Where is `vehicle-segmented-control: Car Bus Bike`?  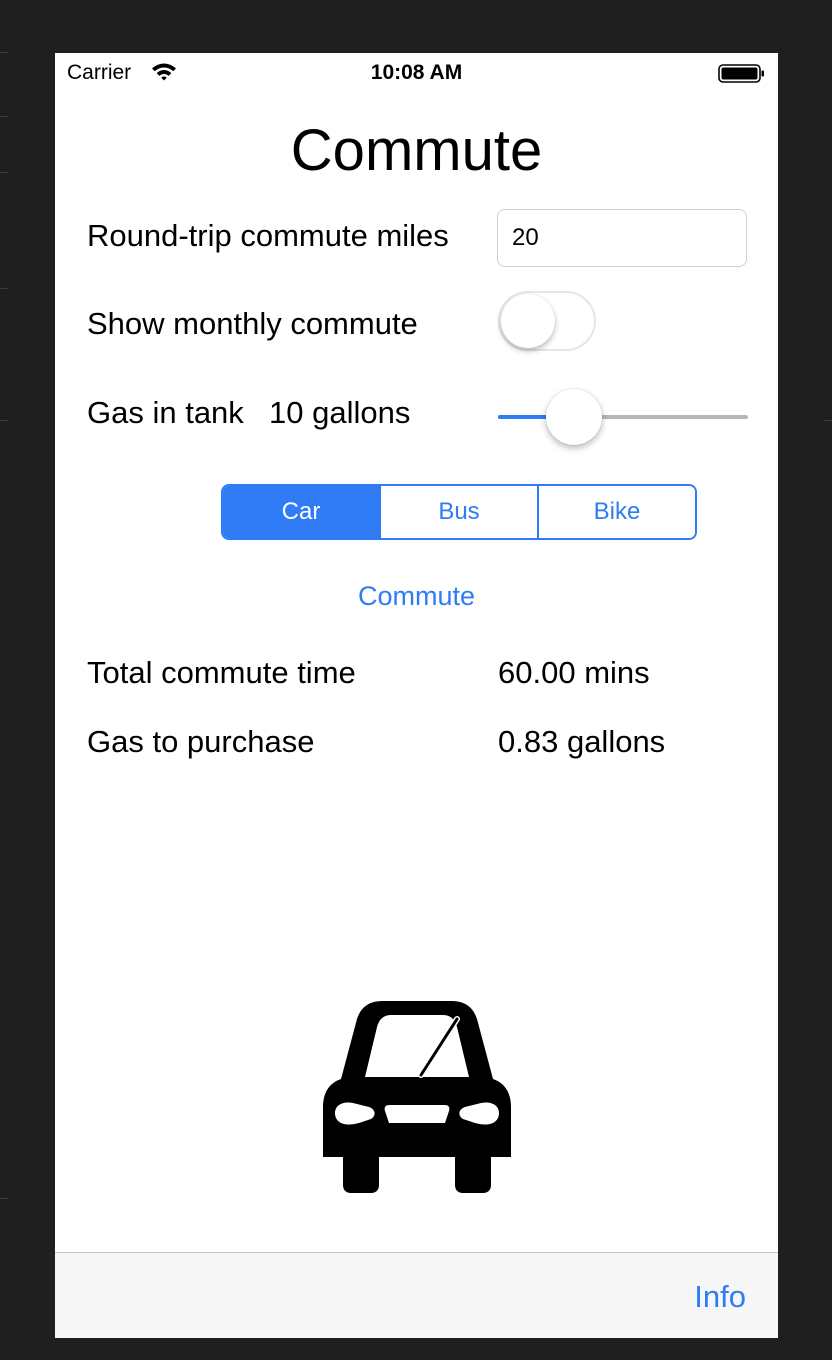
vehicle-segmented-control: Car Bus Bike is located at coordinates (459, 512).